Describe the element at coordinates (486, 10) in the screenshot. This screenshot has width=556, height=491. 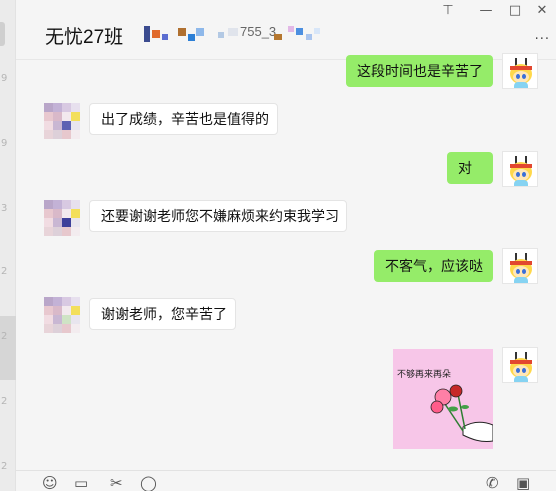
I see `minimize-icon: —` at that location.